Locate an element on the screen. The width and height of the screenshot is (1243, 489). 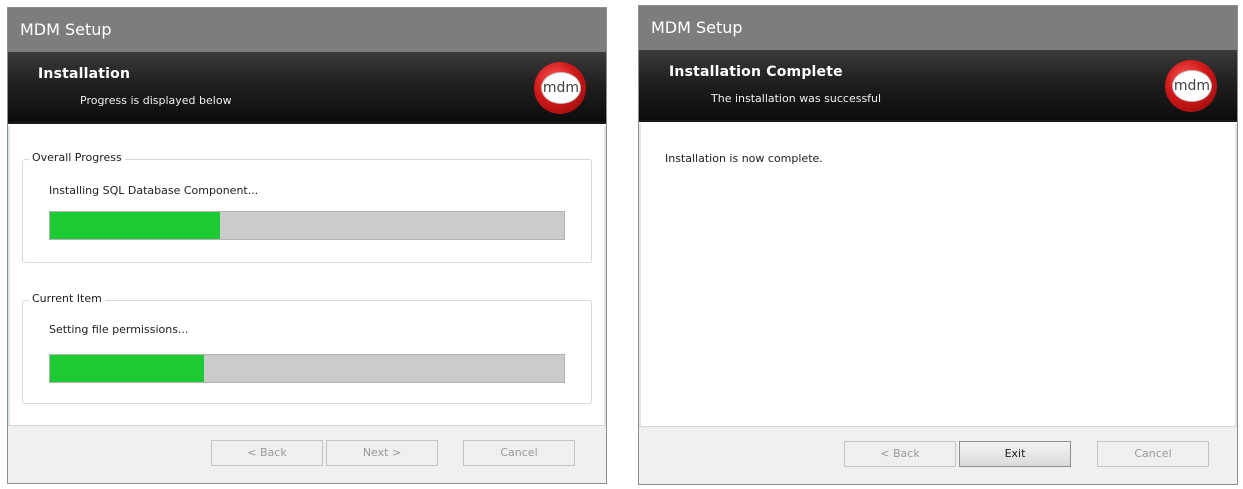
banner-title: Installation is located at coordinates (84, 74).